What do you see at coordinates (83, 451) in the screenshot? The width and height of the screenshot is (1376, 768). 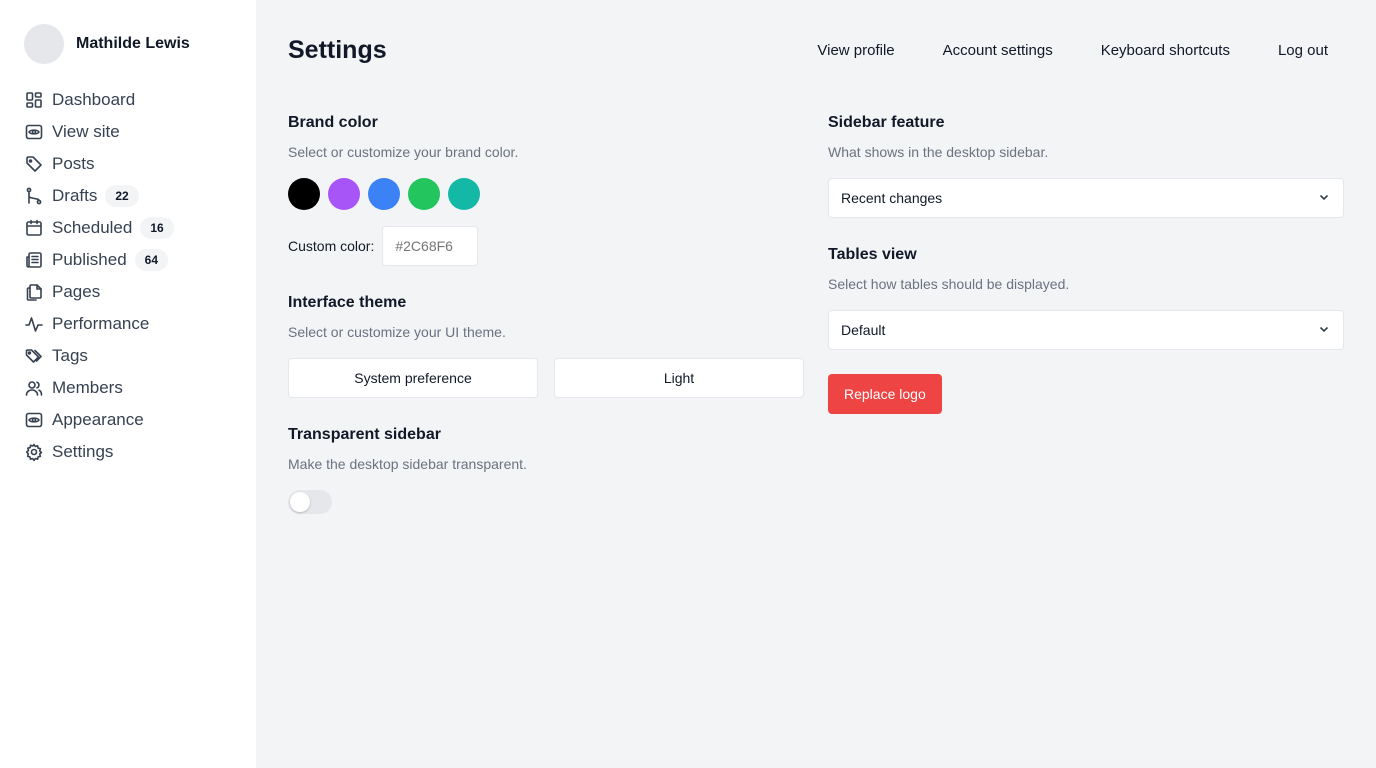 I see `sidebar-item-label: Settings` at bounding box center [83, 451].